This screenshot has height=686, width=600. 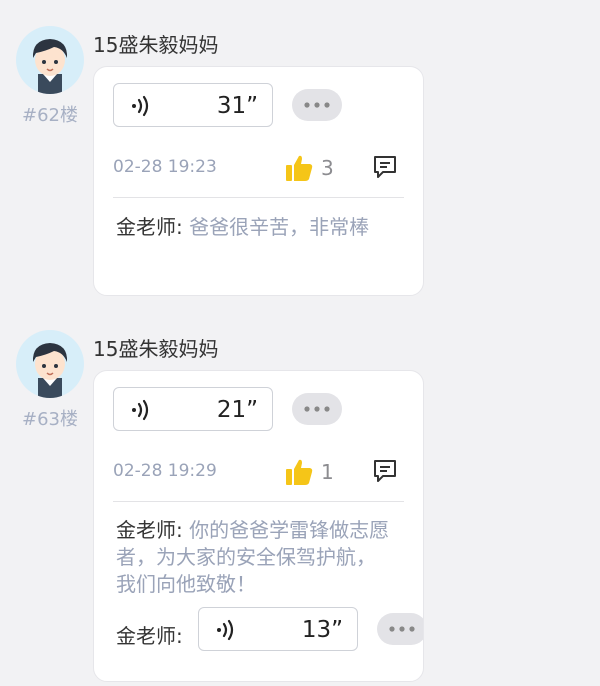 I want to click on timestamp: 02-28 19:23, so click(x=165, y=167).